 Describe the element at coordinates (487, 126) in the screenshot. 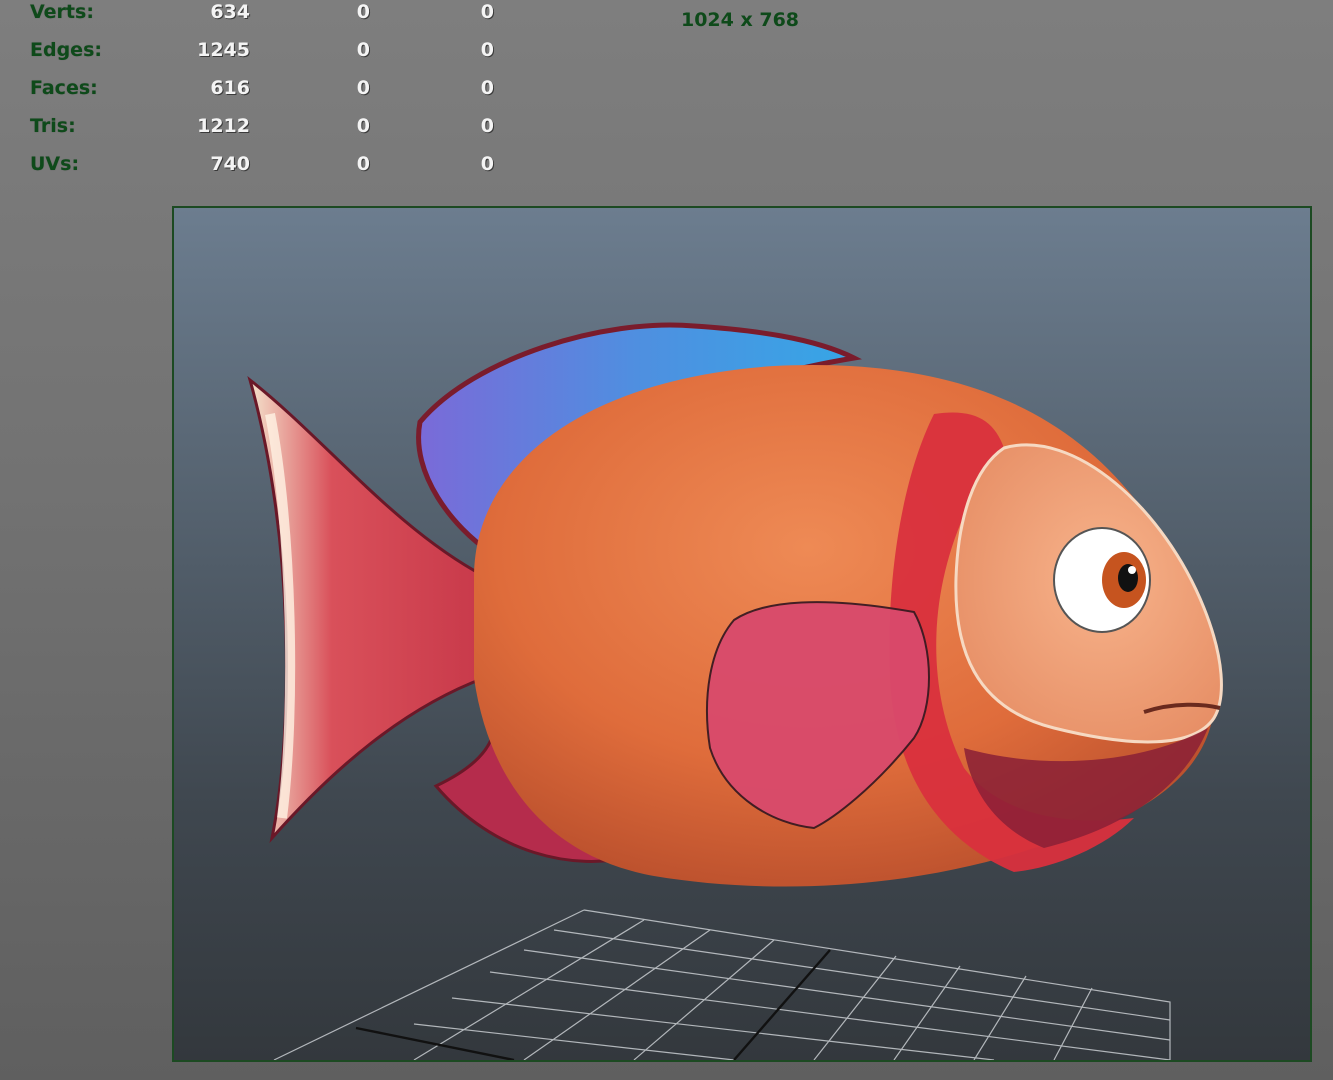

I see `tris-component-count: 0` at that location.